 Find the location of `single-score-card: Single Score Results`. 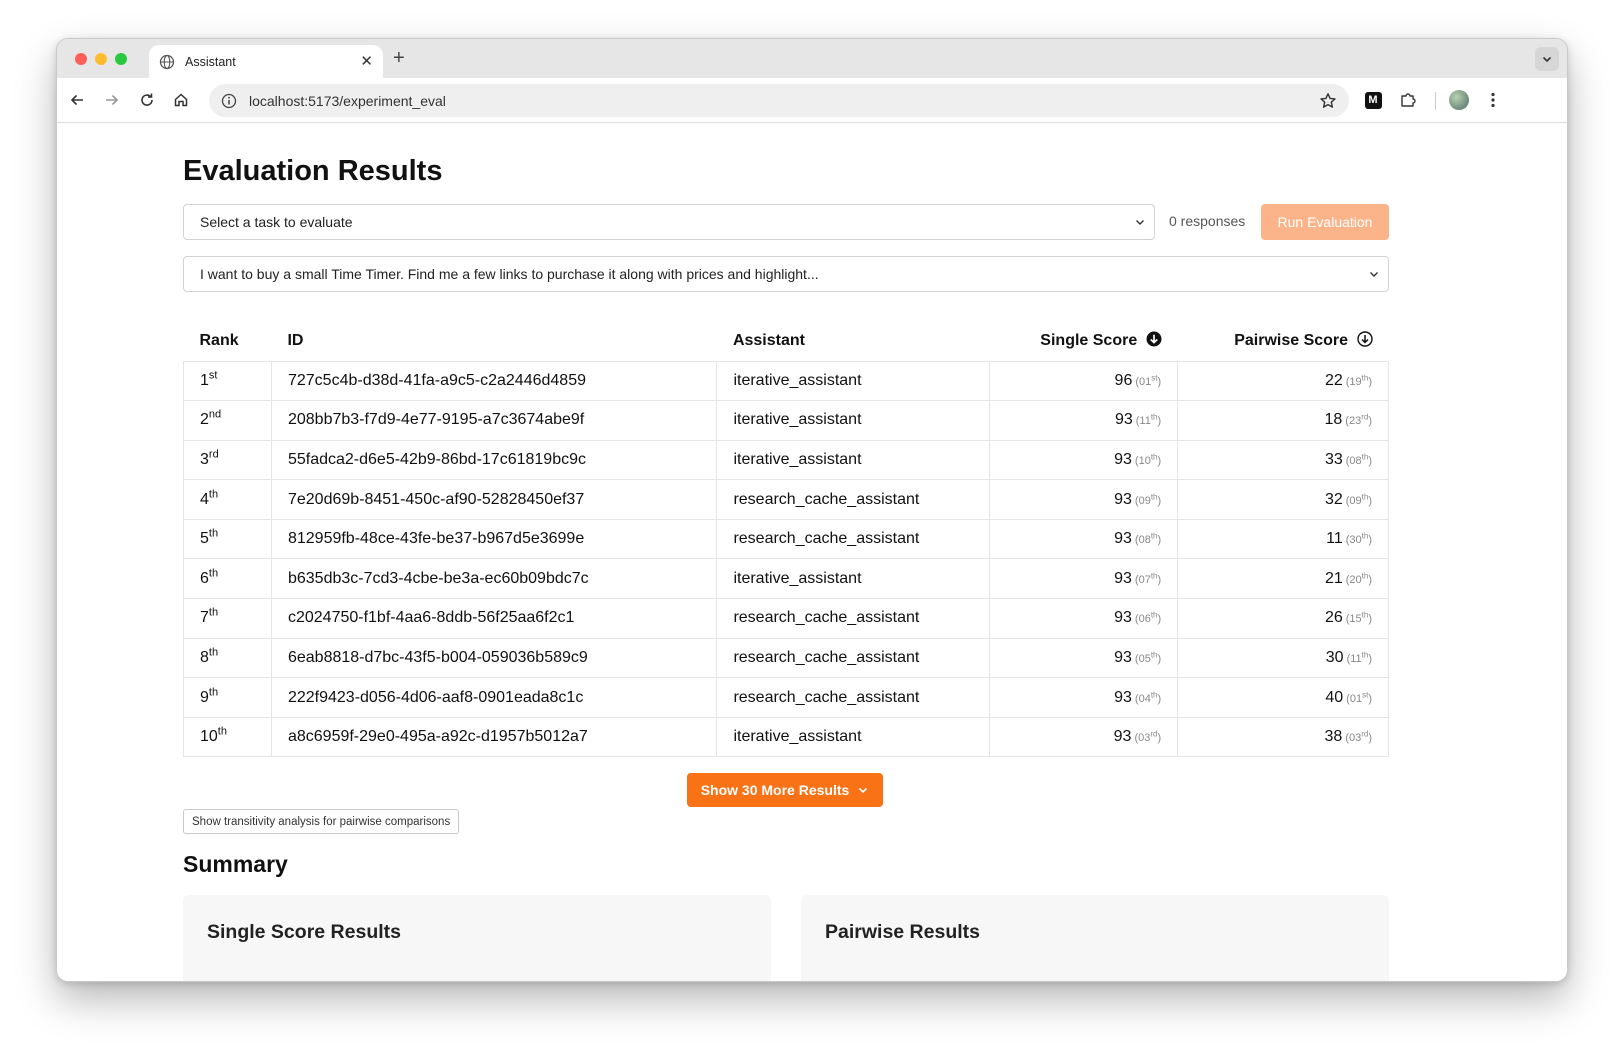

single-score-card: Single Score Results is located at coordinates (477, 938).